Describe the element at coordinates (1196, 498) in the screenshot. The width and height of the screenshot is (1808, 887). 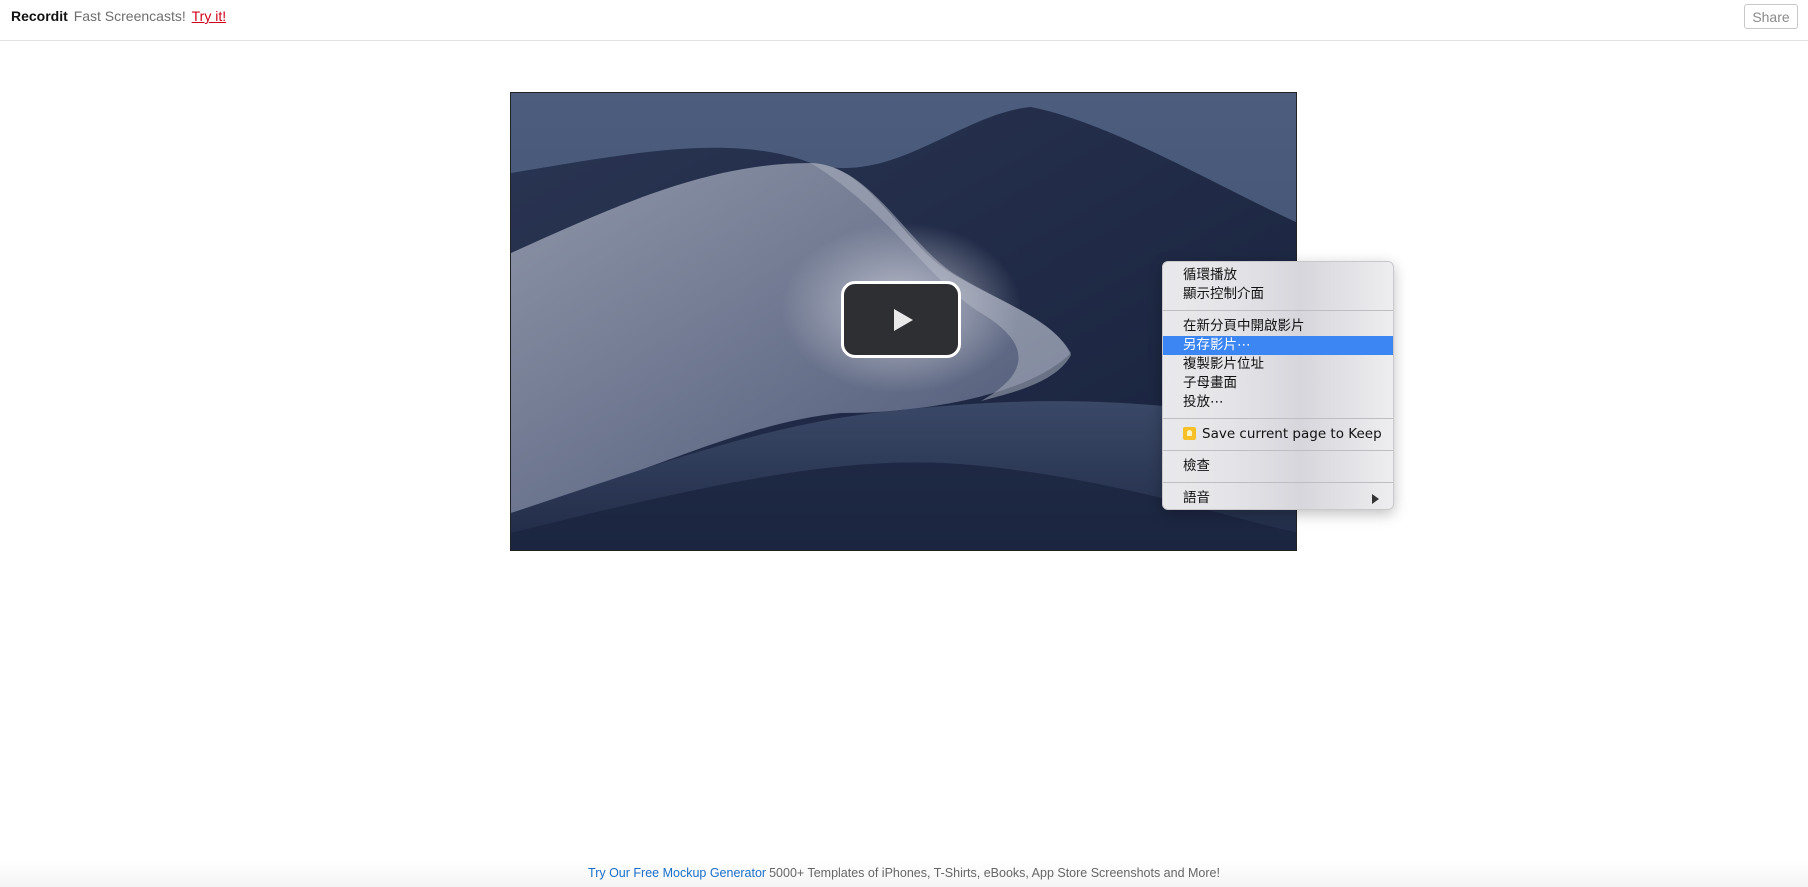
I see `menu-item-label: 語音` at that location.